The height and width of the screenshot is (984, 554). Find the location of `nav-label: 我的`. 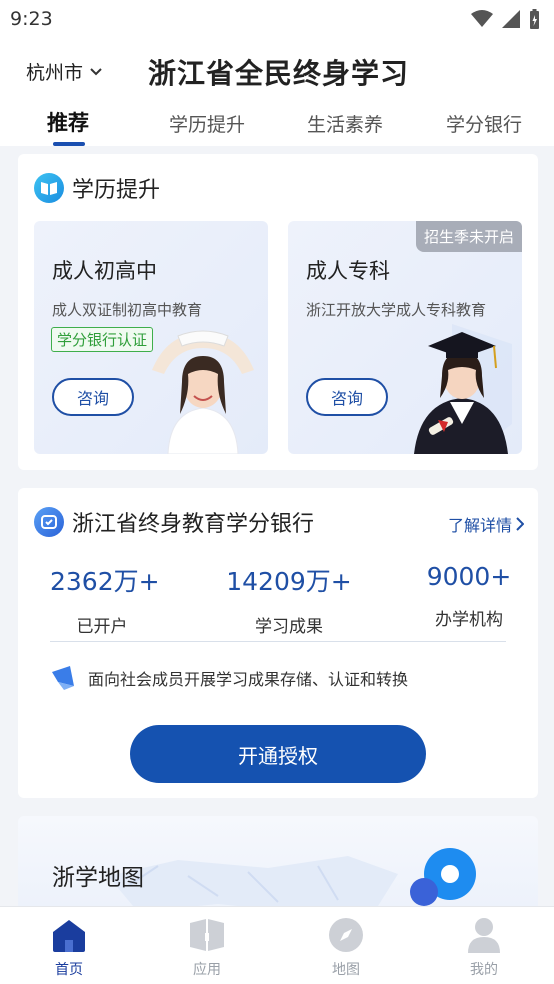

nav-label: 我的 is located at coordinates (484, 970).